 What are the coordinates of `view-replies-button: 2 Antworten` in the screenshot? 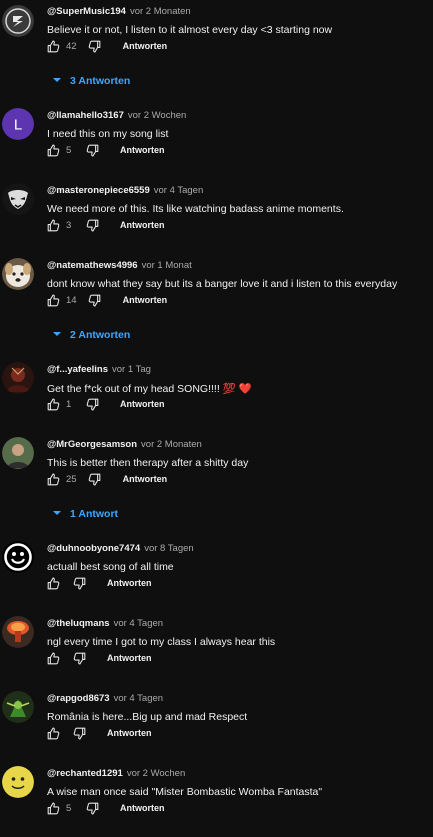 It's located at (91, 335).